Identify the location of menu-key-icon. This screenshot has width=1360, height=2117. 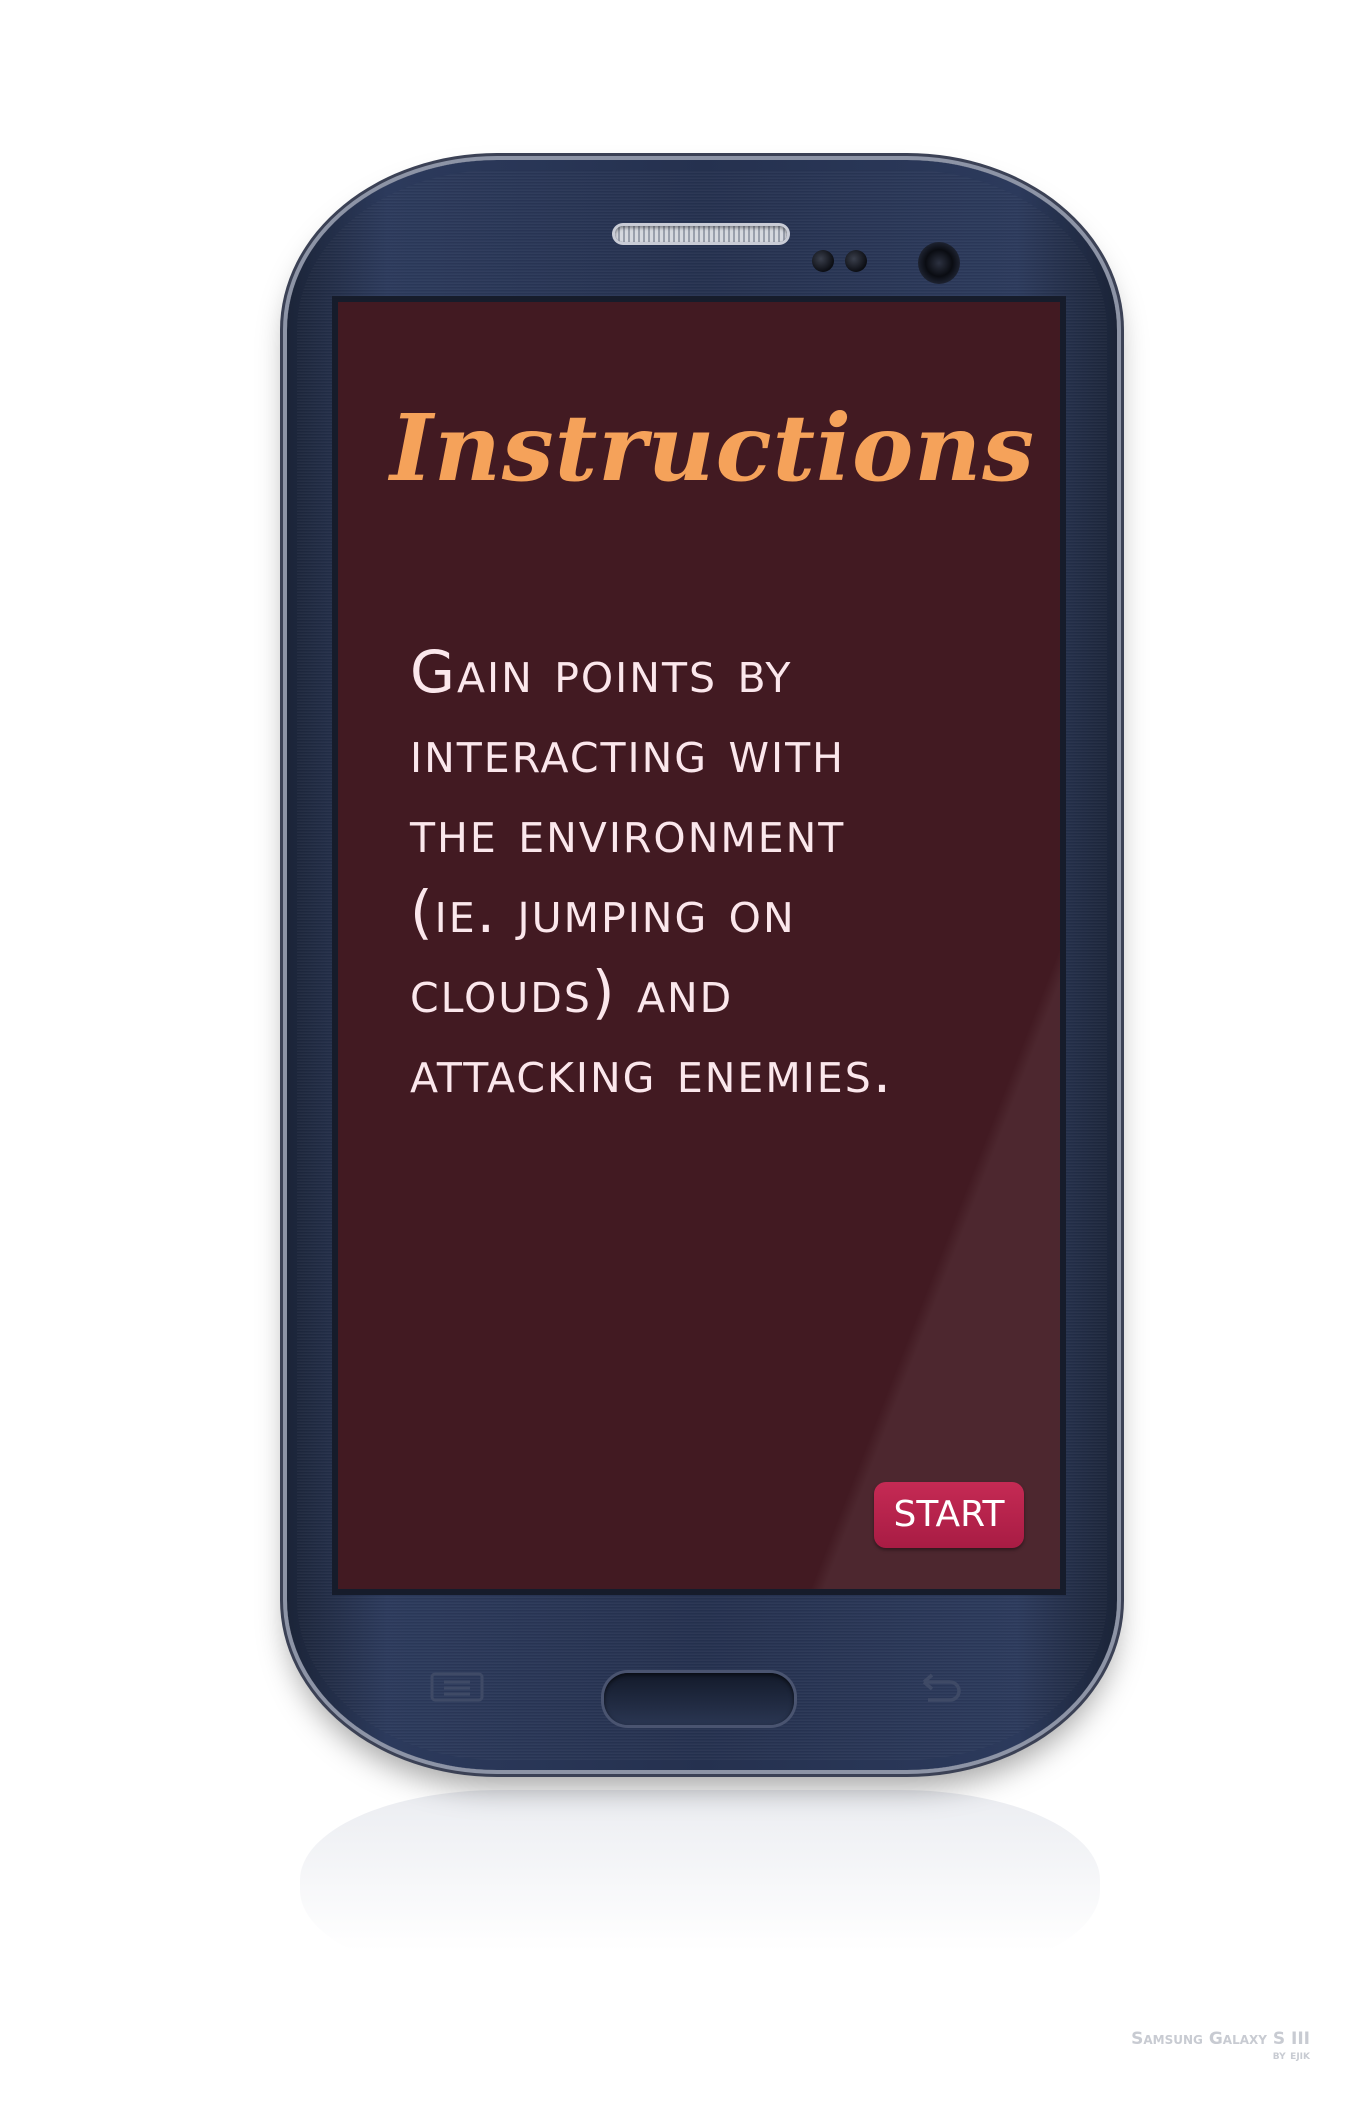
(457, 1687).